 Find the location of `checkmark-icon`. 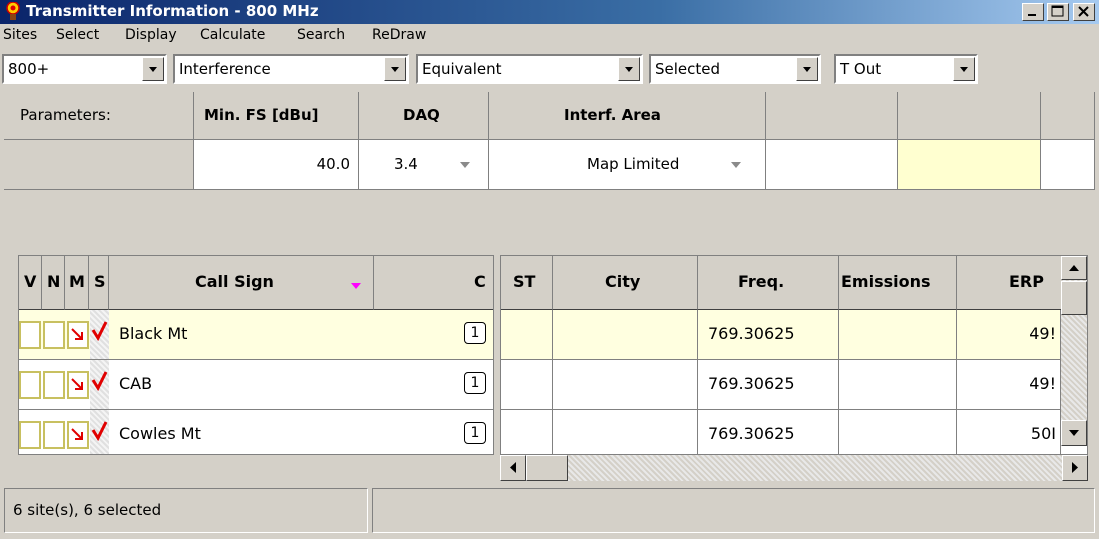

checkmark-icon is located at coordinates (99, 381).